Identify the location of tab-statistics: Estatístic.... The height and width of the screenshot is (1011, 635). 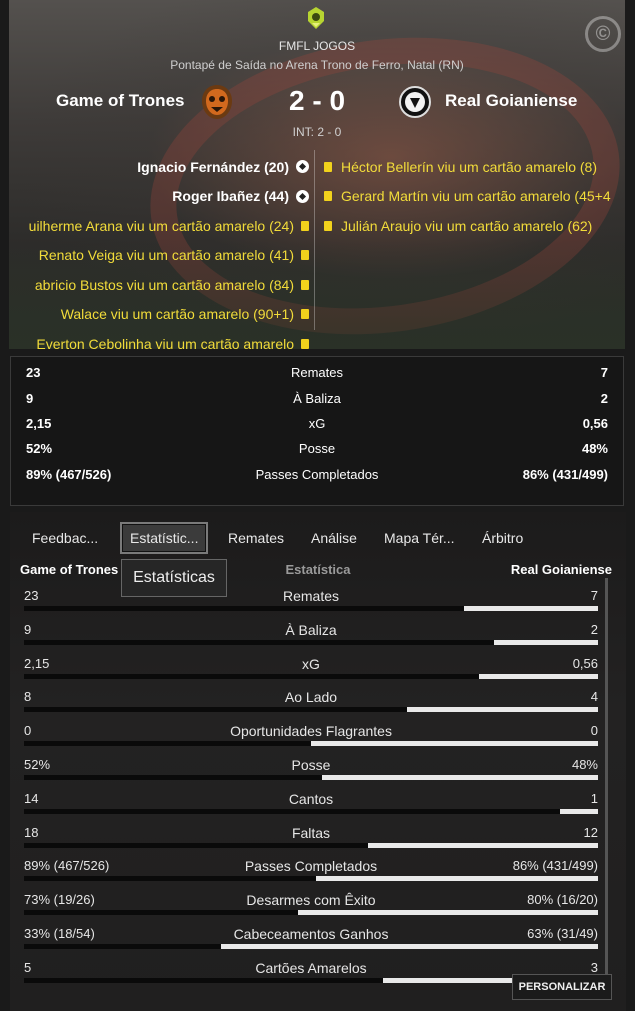
(164, 538).